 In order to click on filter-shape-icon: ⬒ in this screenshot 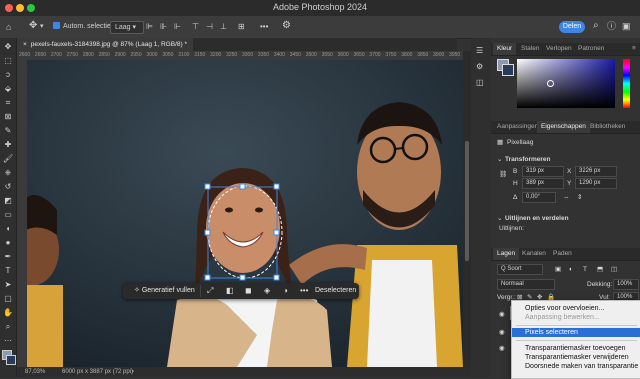, I will do `click(600, 269)`.